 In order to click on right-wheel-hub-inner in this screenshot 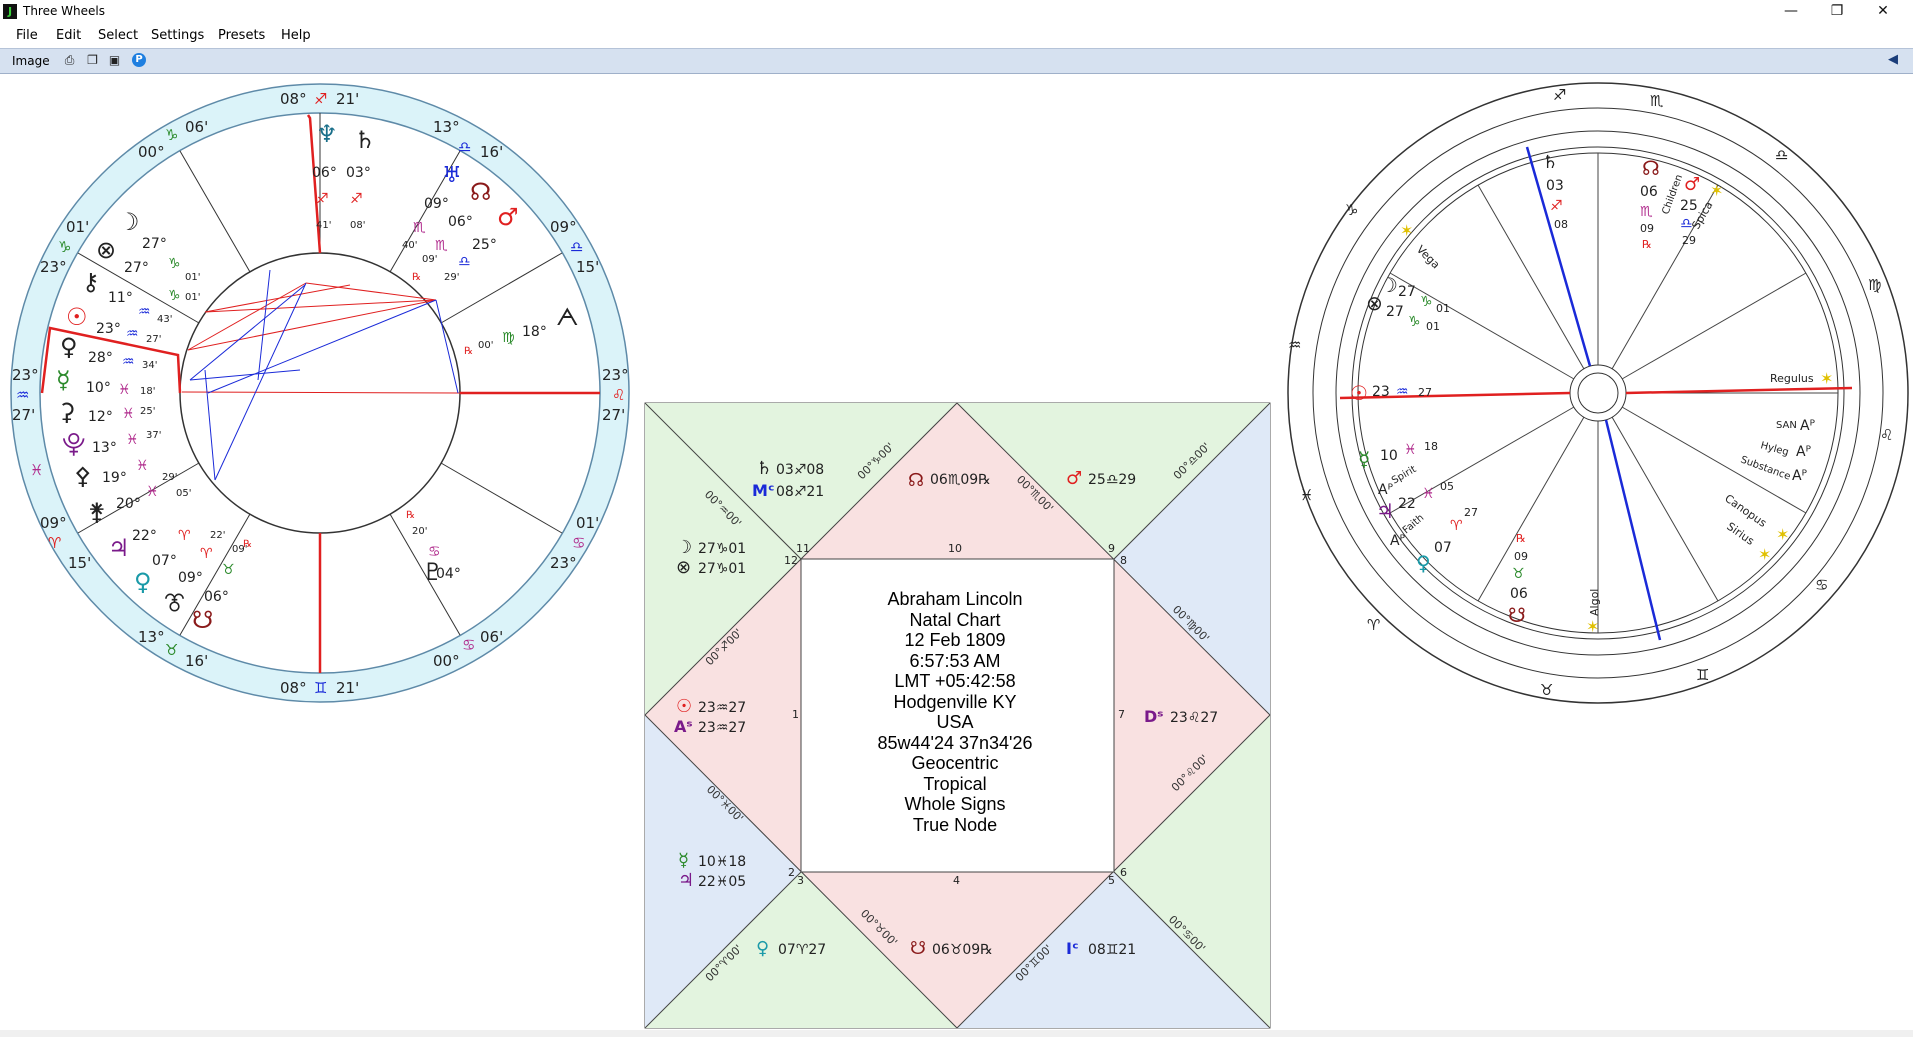, I will do `click(1598, 393)`.